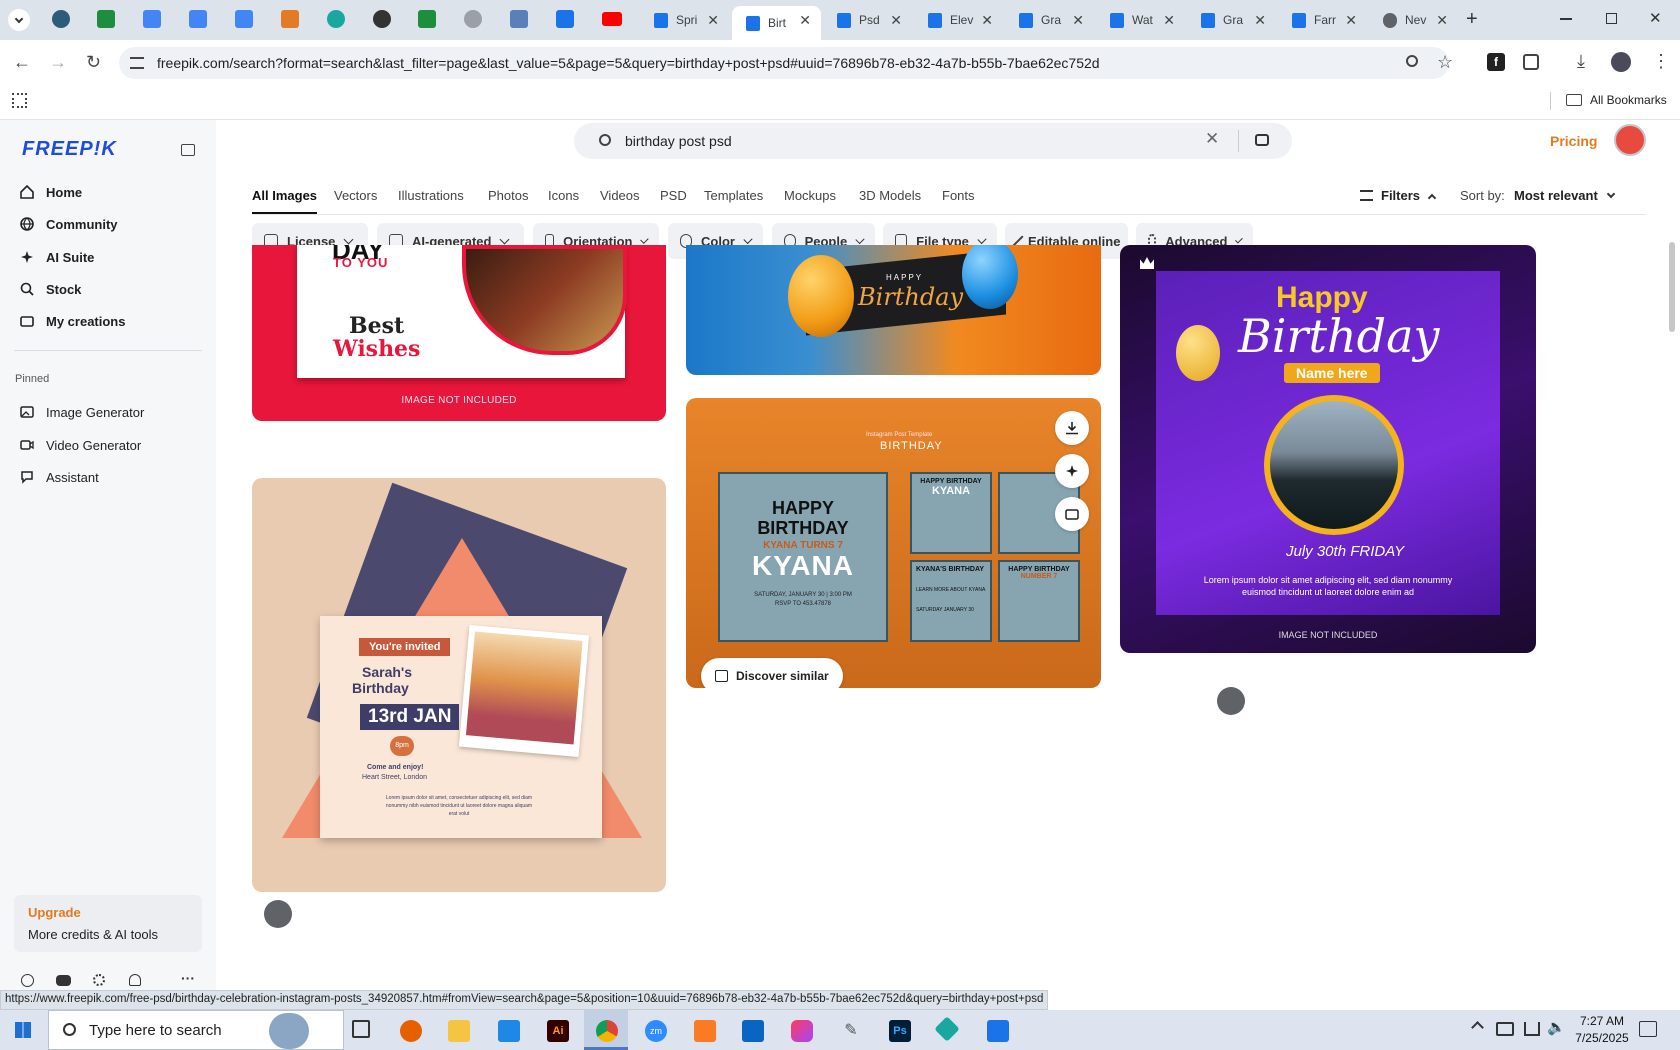 The width and height of the screenshot is (1680, 1050). Describe the element at coordinates (69, 149) in the screenshot. I see `freepik-logo: FREEP!K` at that location.